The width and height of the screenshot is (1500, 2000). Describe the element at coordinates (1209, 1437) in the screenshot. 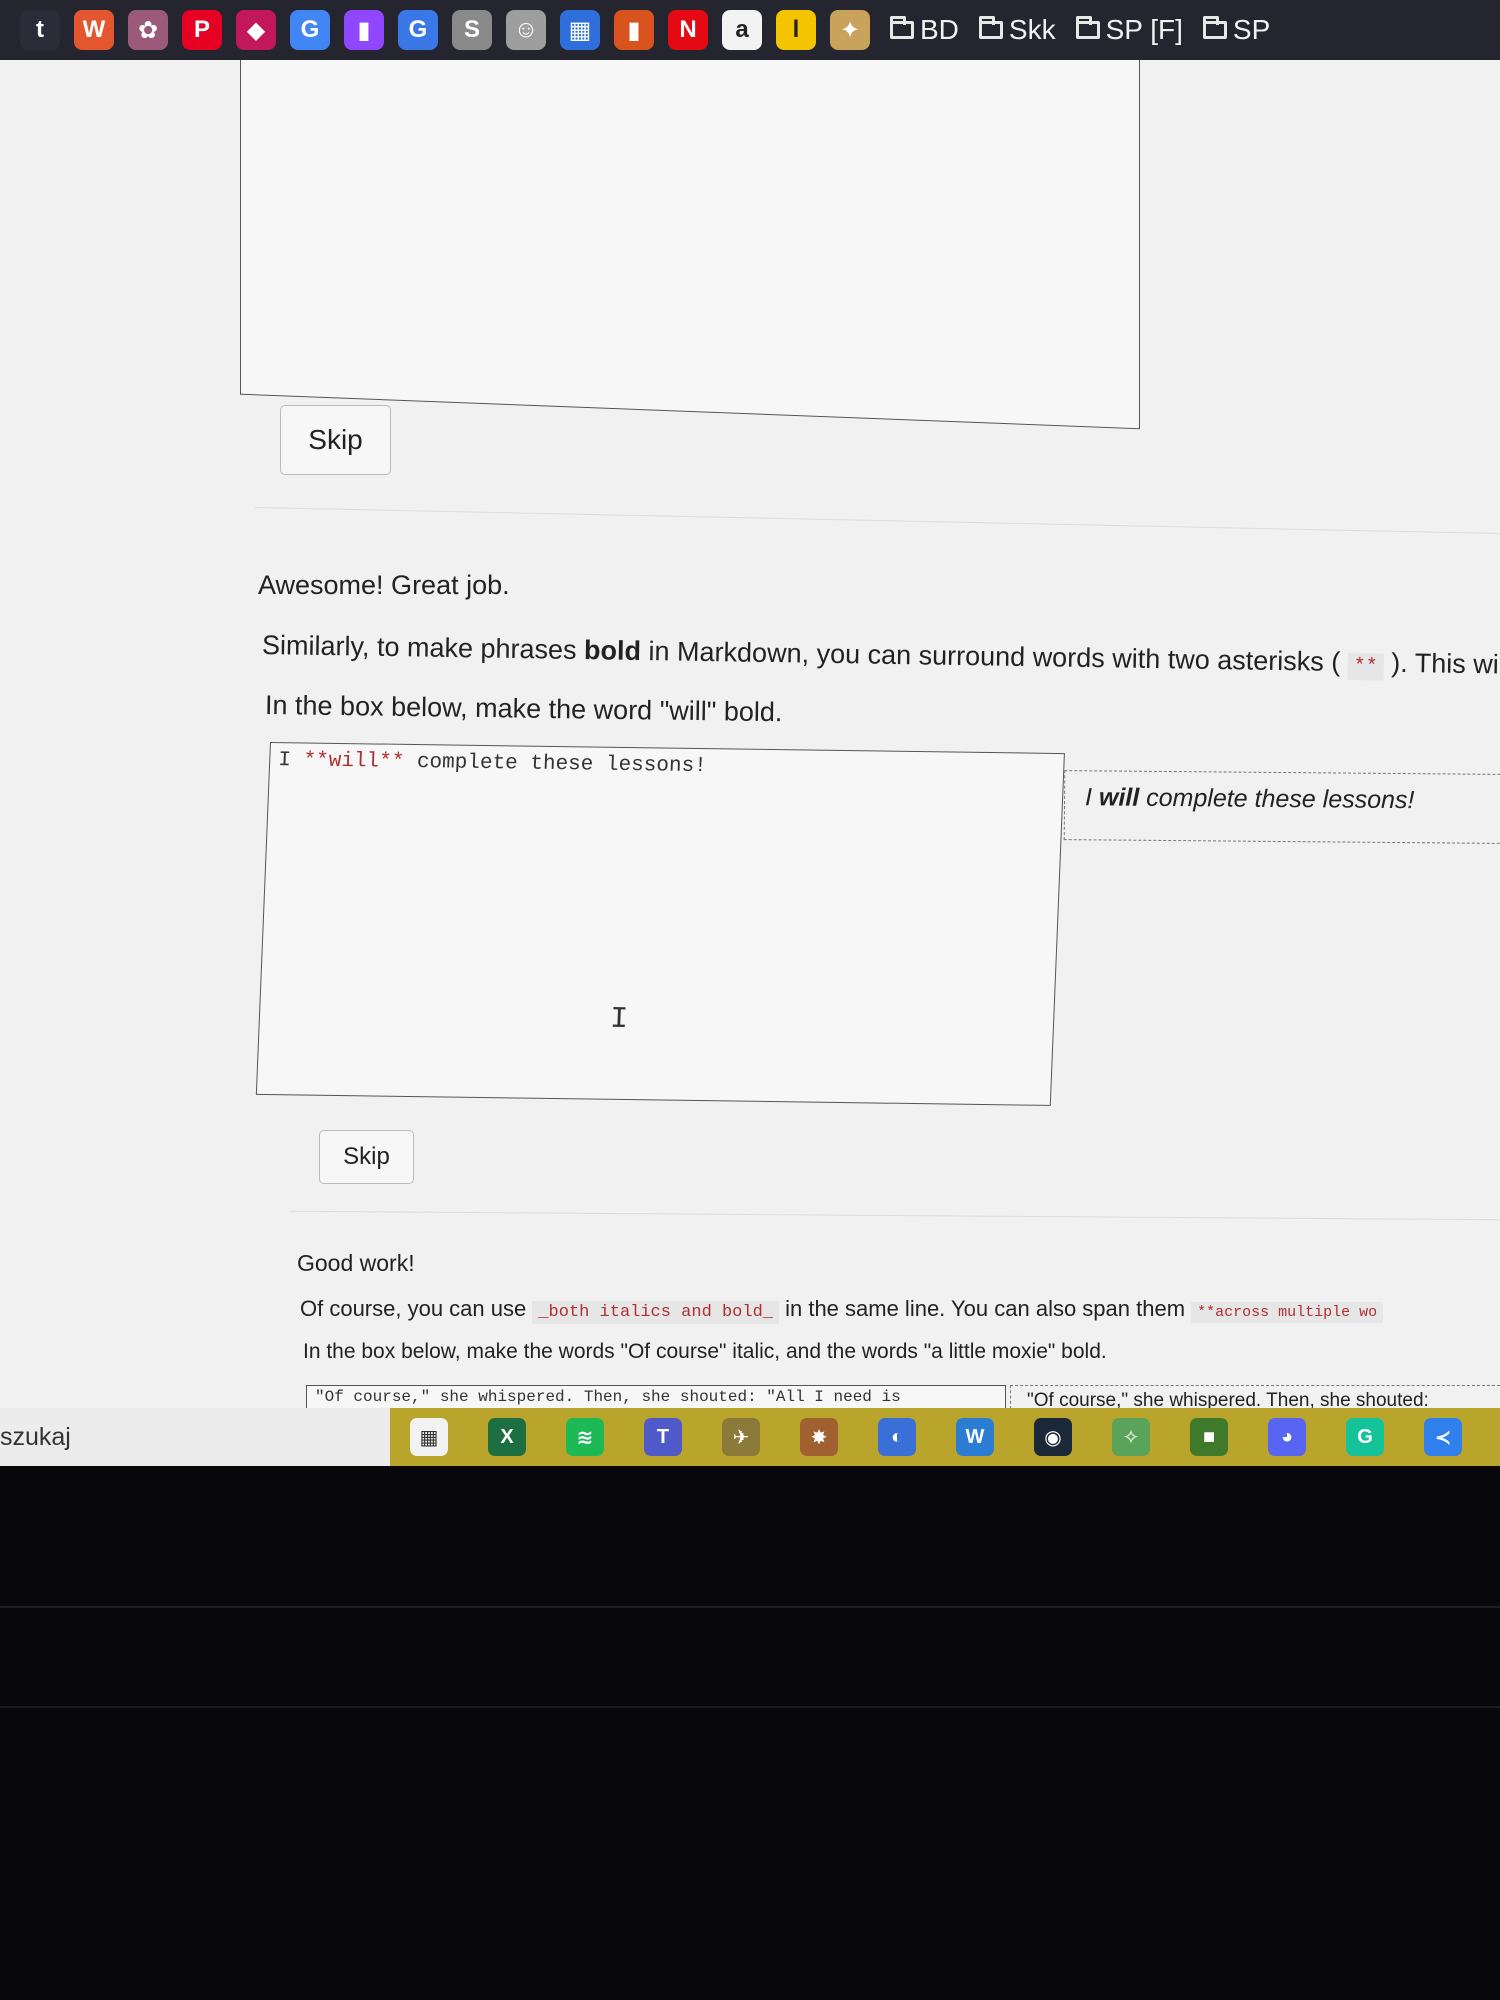

I see `minecraft-icon: ■` at that location.